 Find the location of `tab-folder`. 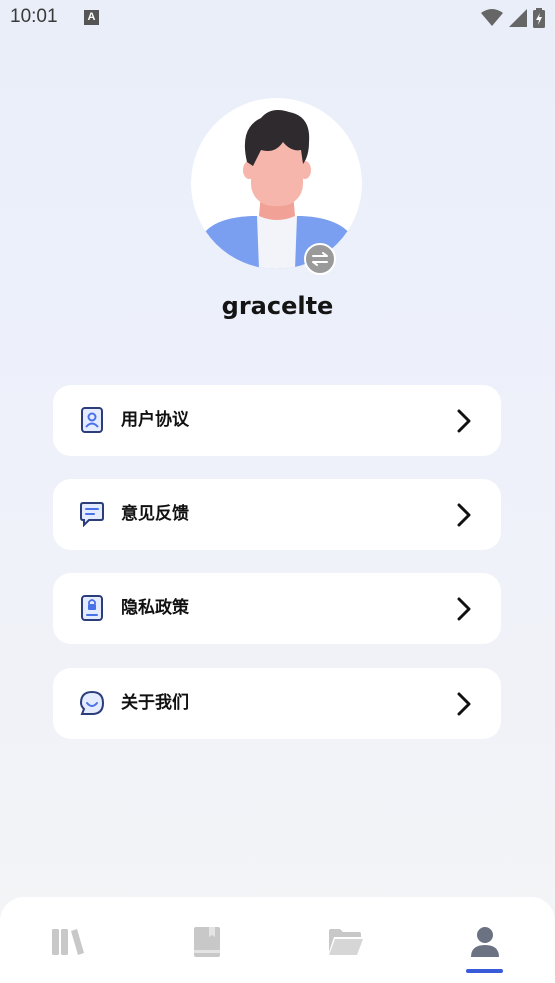

tab-folder is located at coordinates (346, 942).